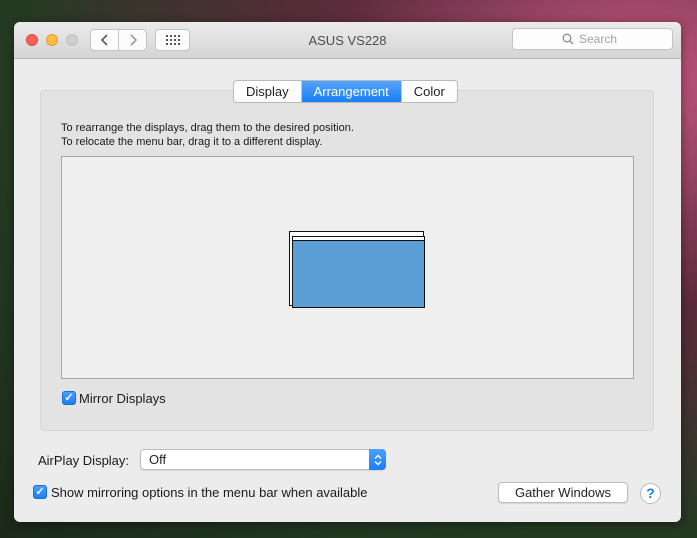  Describe the element at coordinates (568, 39) in the screenshot. I see `magnifier-icon` at that location.